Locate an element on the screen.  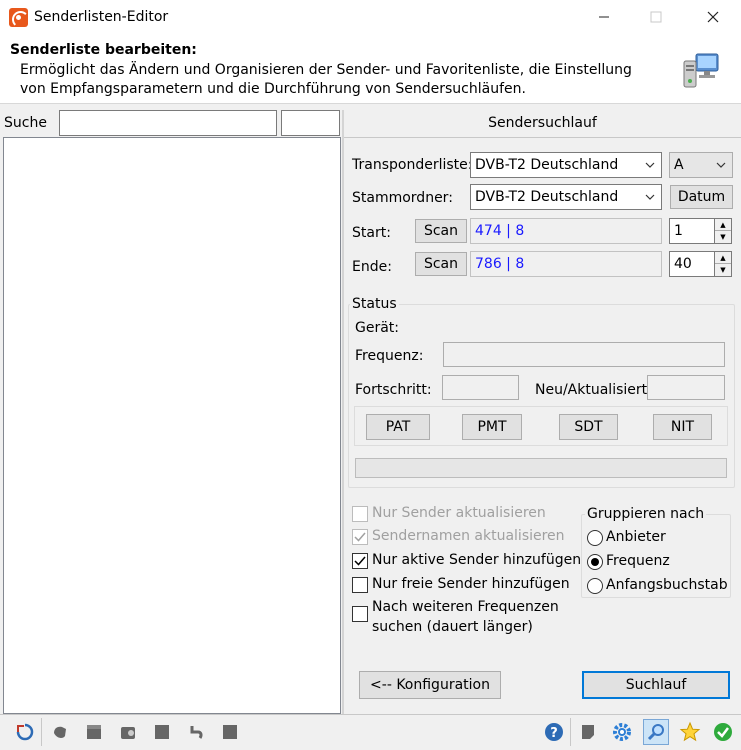
anfangsbuchstabe-label: Anfangsbuchstabe is located at coordinates (667, 585).